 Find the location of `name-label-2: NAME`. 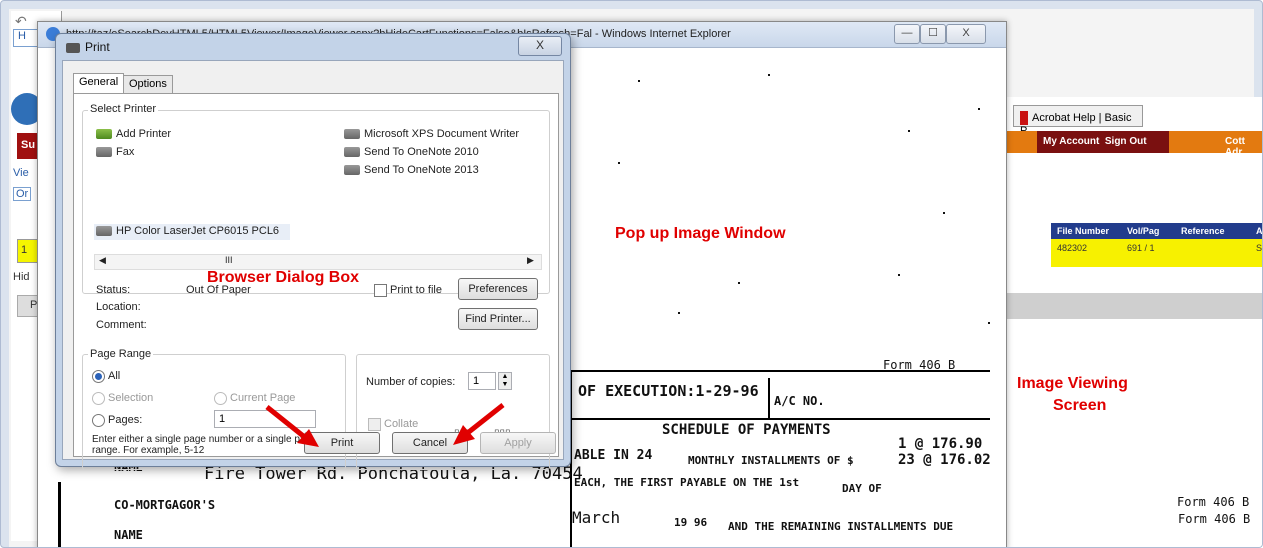

name-label-2: NAME is located at coordinates (128, 535).